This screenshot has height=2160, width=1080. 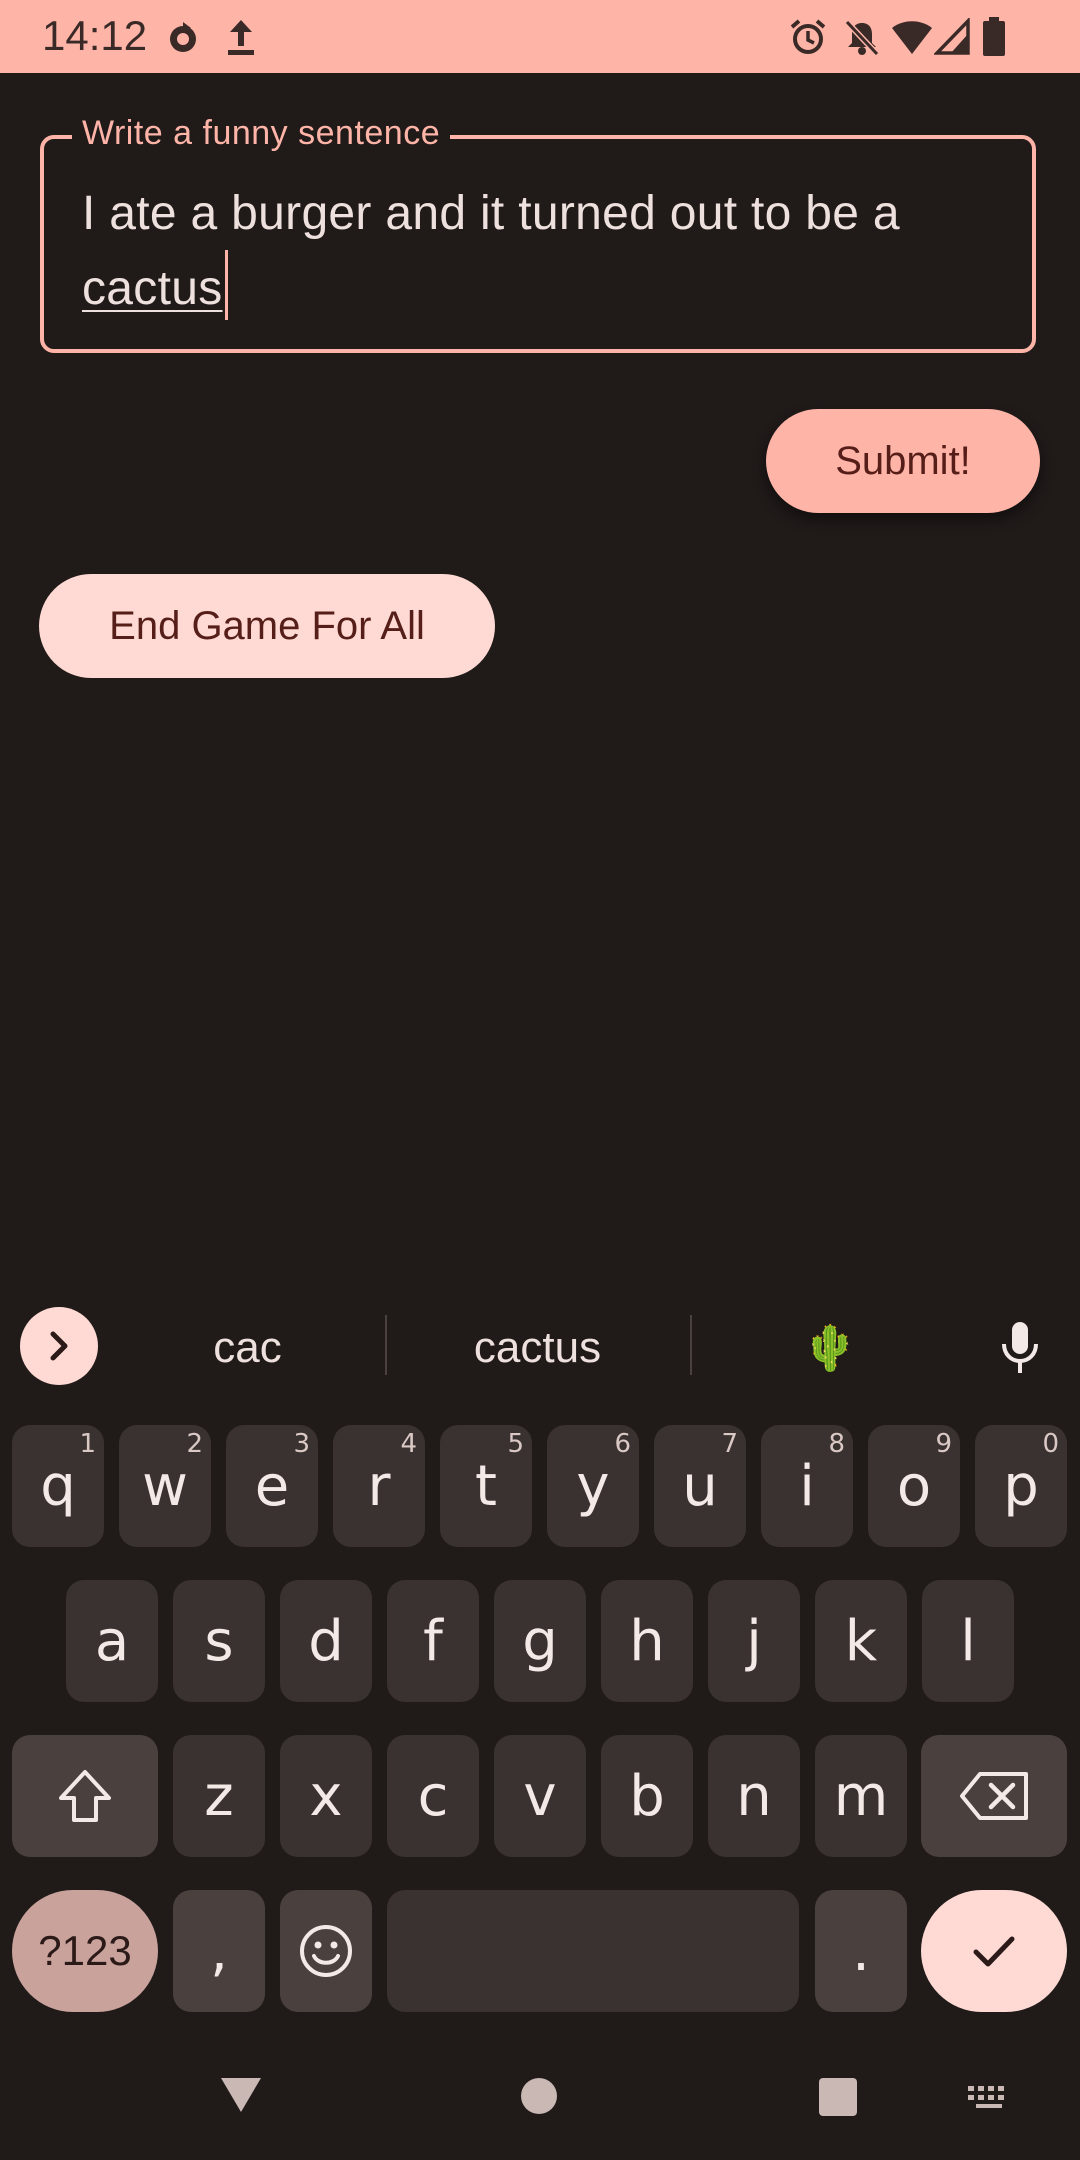 I want to click on key-label: r, so click(x=379, y=1486).